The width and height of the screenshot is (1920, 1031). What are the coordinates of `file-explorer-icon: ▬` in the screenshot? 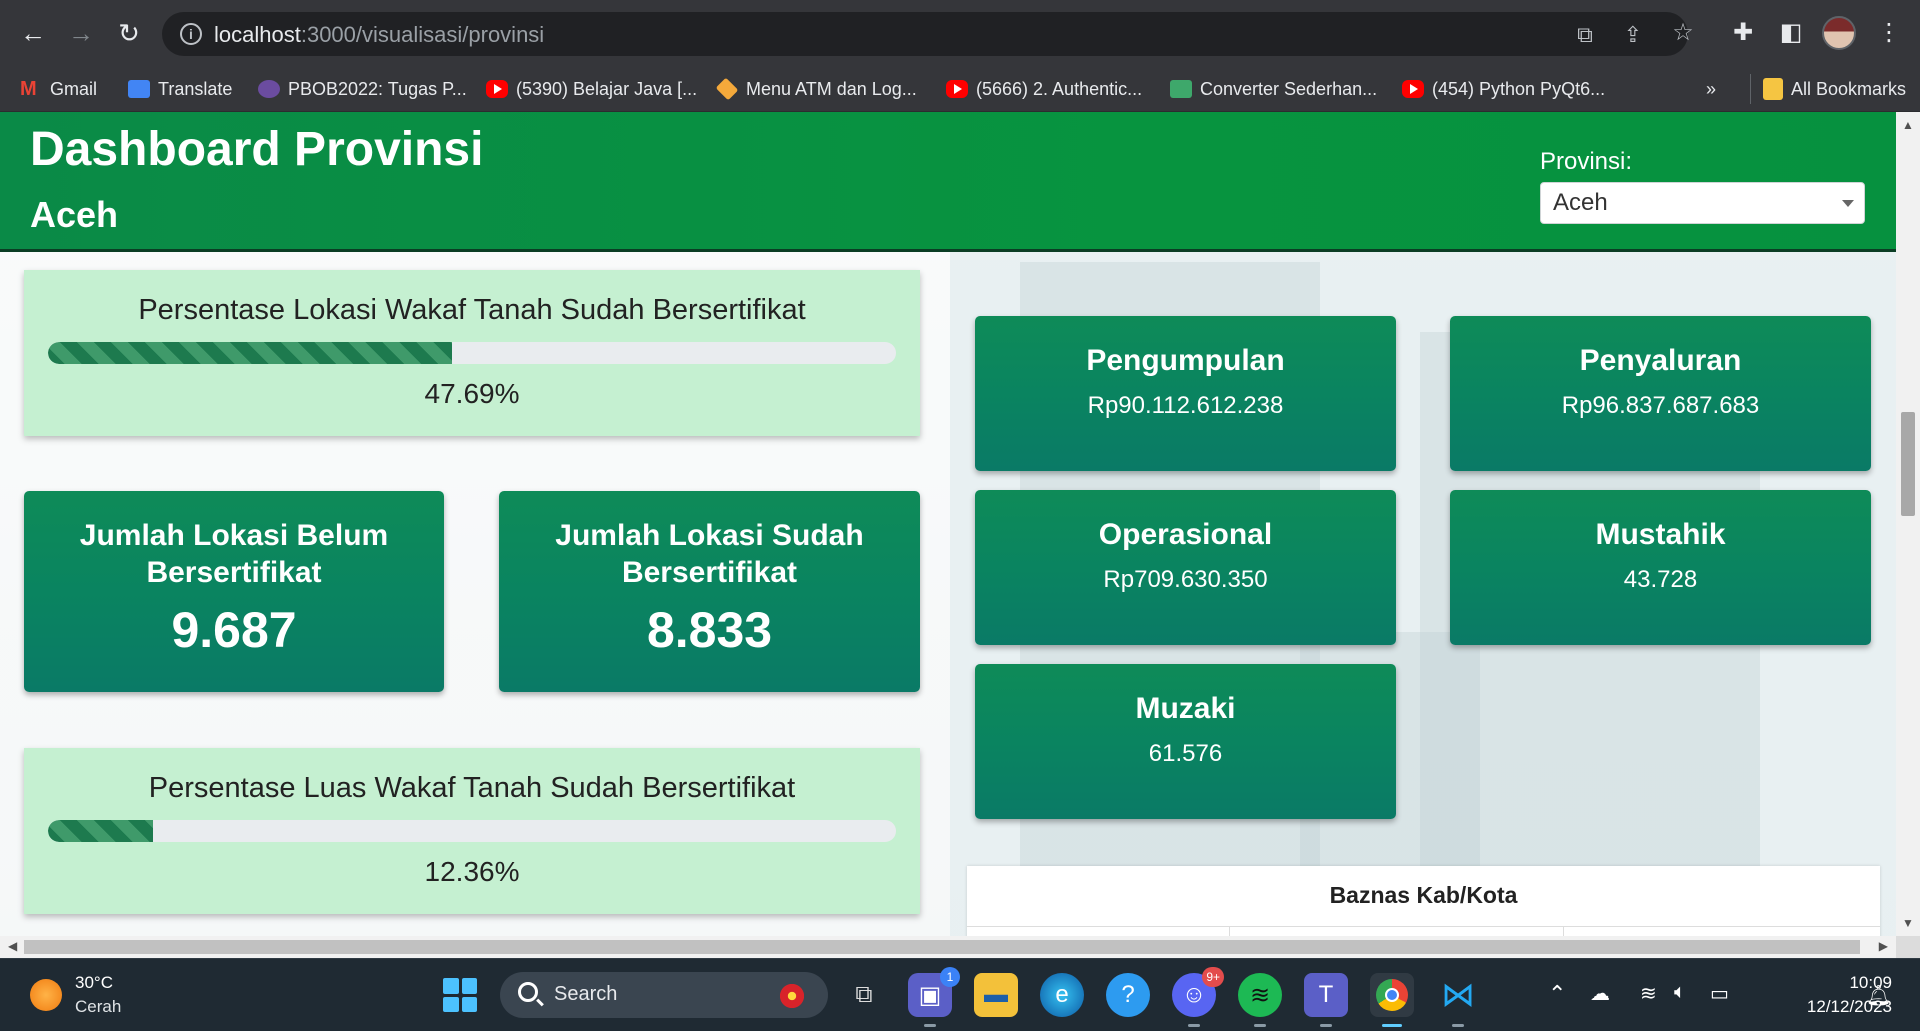 It's located at (996, 995).